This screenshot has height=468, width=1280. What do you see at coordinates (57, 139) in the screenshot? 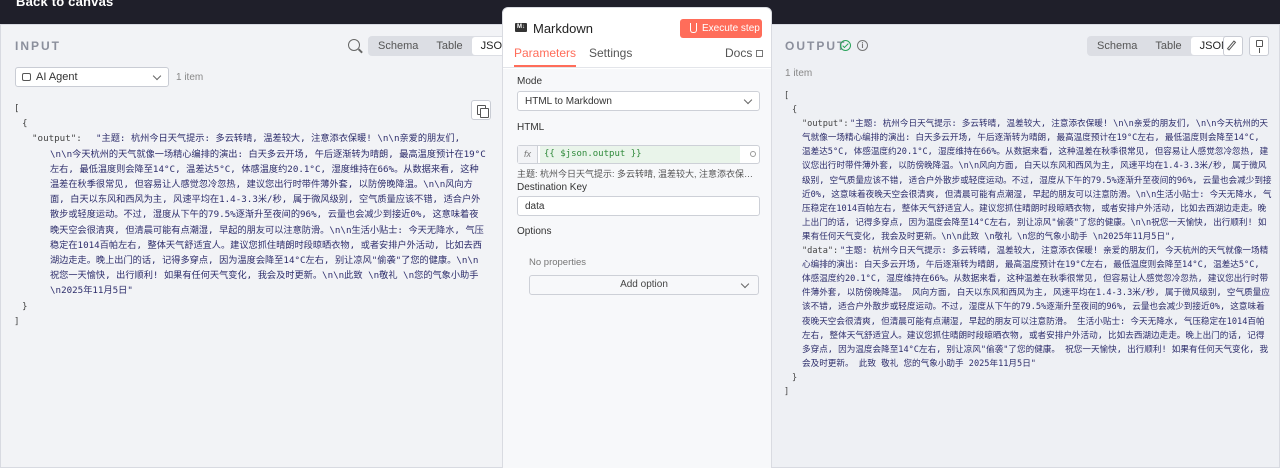
I see `json-key-output: "output":` at bounding box center [57, 139].